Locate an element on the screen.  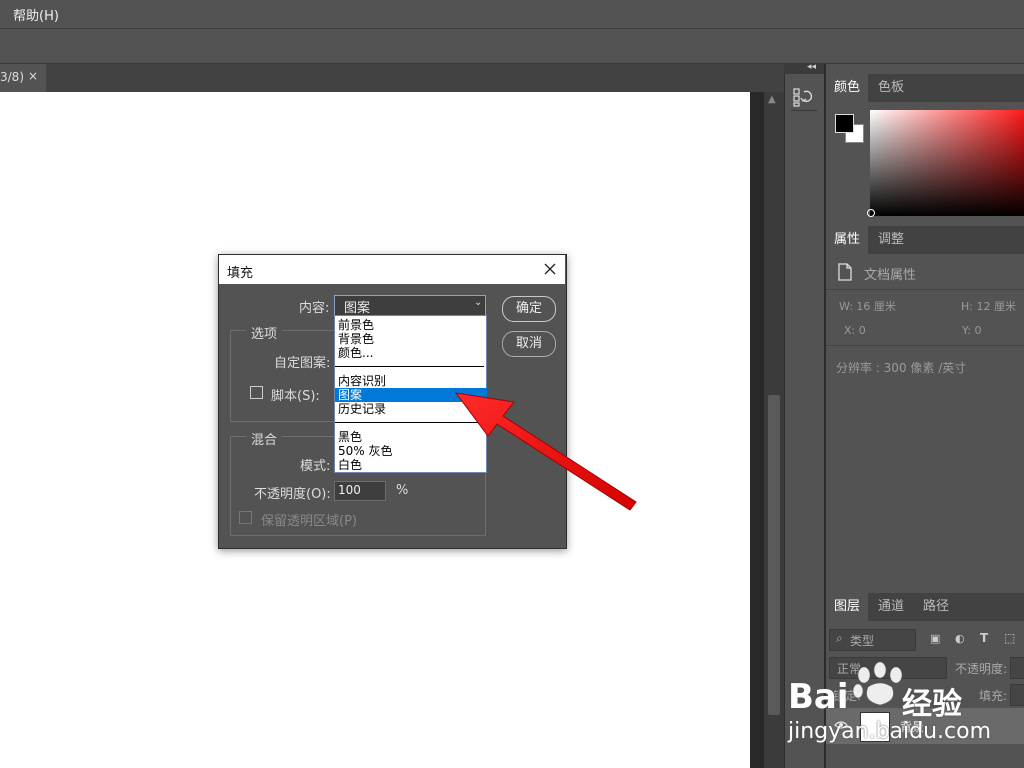
percent-label: % is located at coordinates (402, 490).